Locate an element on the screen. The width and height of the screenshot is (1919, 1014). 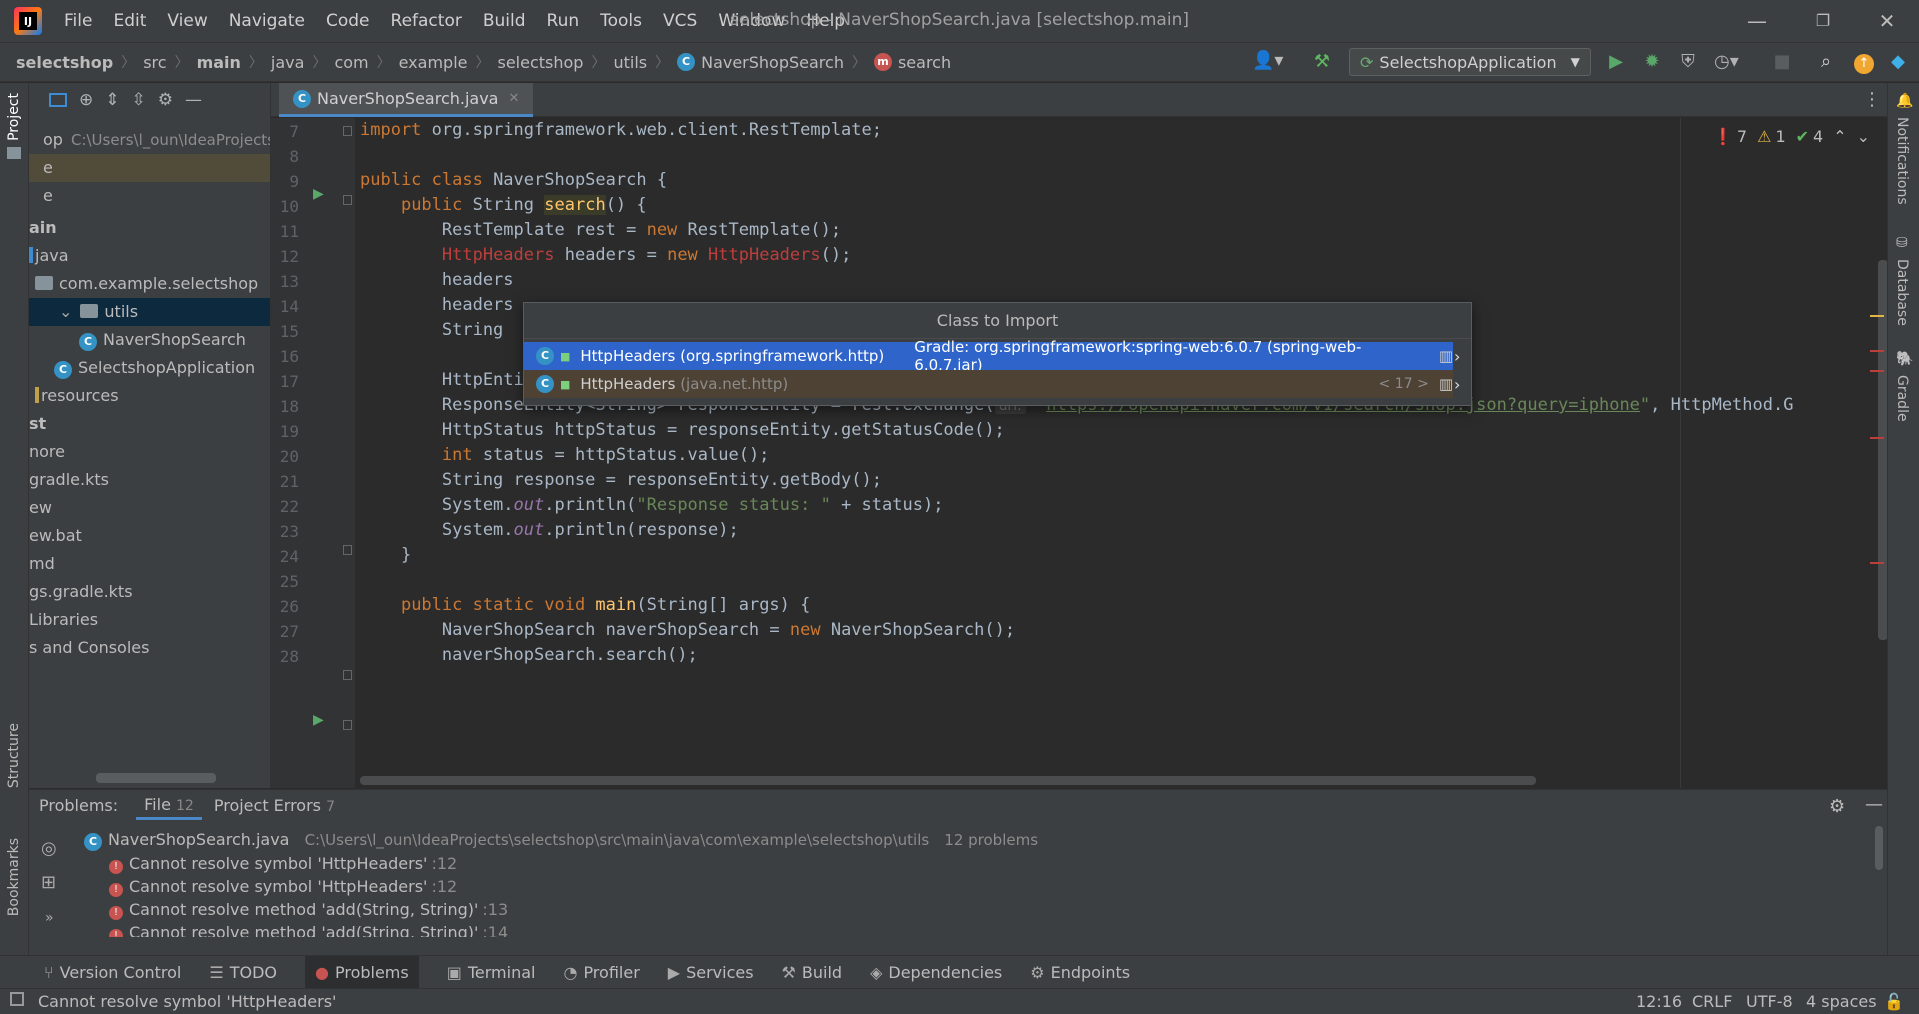
breadcrumb-item: main is located at coordinates (219, 62).